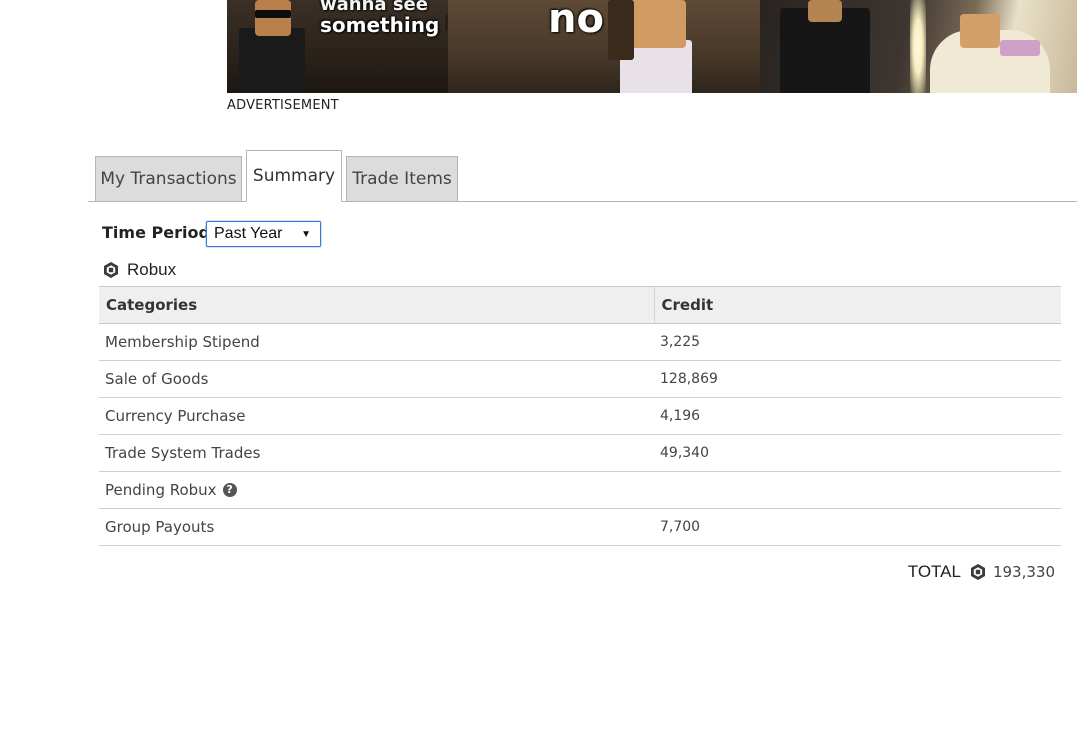 The height and width of the screenshot is (751, 1077). Describe the element at coordinates (857, 490) in the screenshot. I see `credit-cell` at that location.